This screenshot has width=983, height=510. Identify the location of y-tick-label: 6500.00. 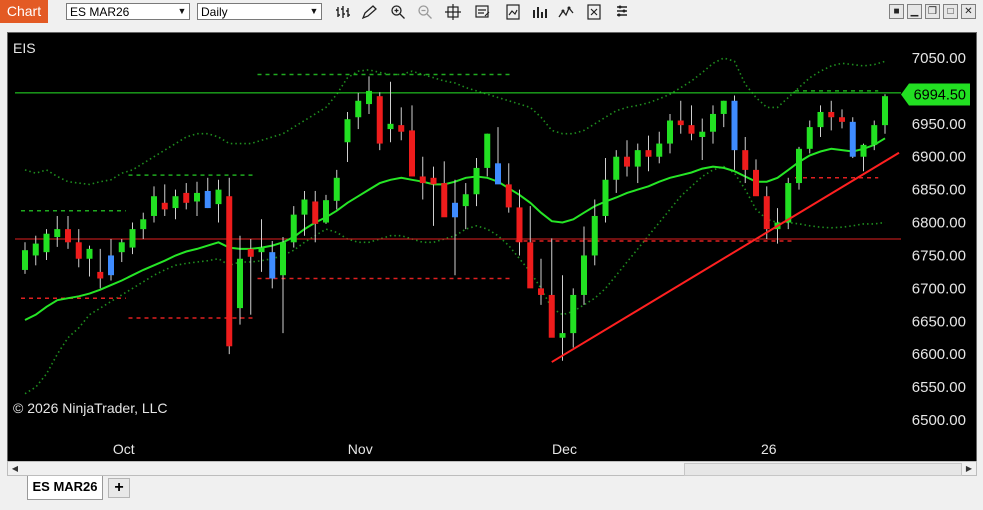
(939, 420).